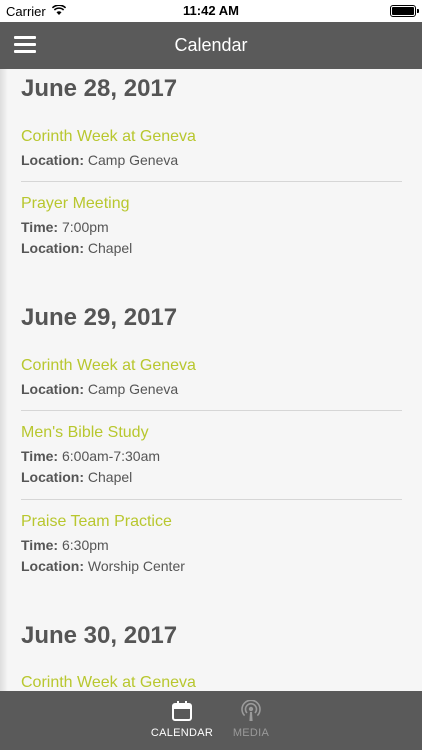  I want to click on tab-bar: CALENDAR MEDIA, so click(211, 720).